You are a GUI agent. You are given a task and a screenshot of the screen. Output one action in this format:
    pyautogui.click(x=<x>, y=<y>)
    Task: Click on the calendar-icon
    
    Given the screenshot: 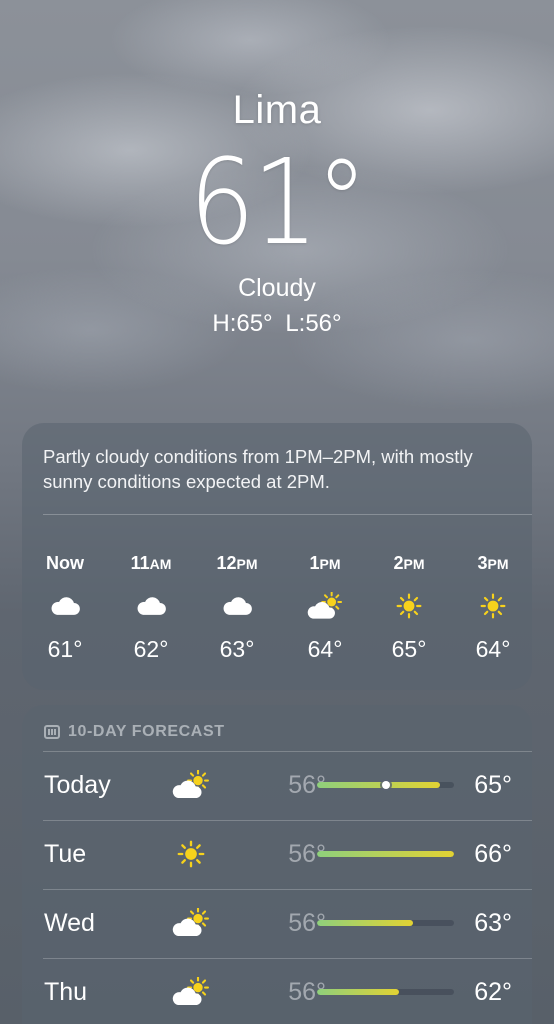 What is the action you would take?
    pyautogui.click(x=52, y=732)
    